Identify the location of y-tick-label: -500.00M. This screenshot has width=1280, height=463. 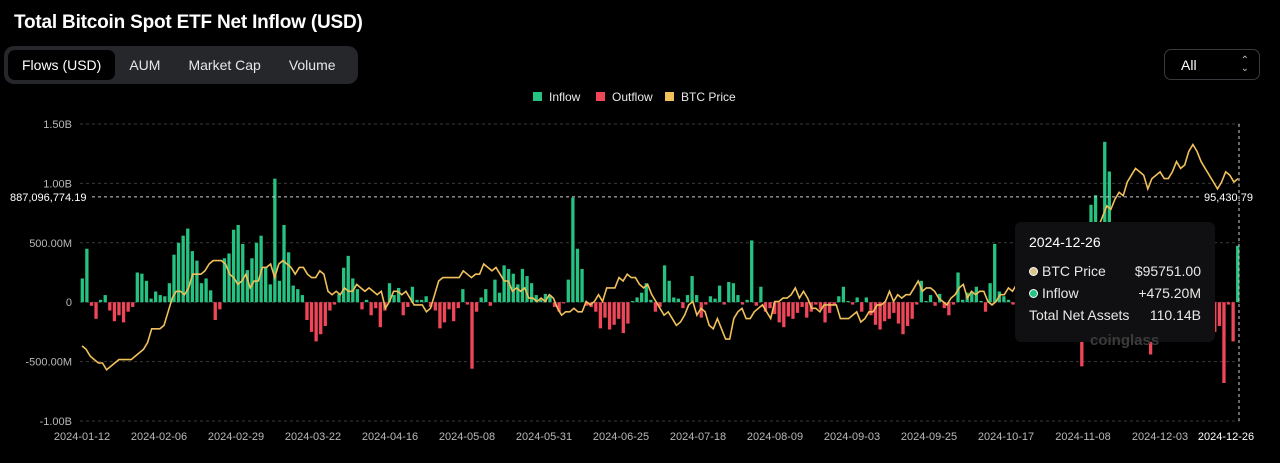
(49, 363).